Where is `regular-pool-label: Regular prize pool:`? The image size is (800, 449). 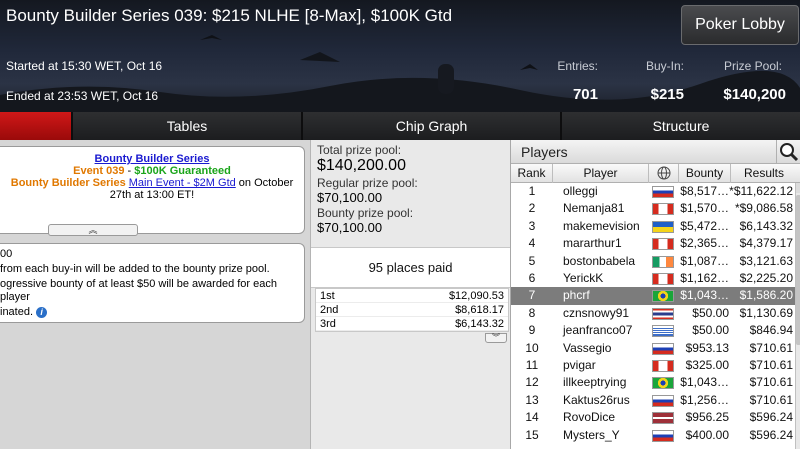
regular-pool-label: Regular prize pool: is located at coordinates (367, 183).